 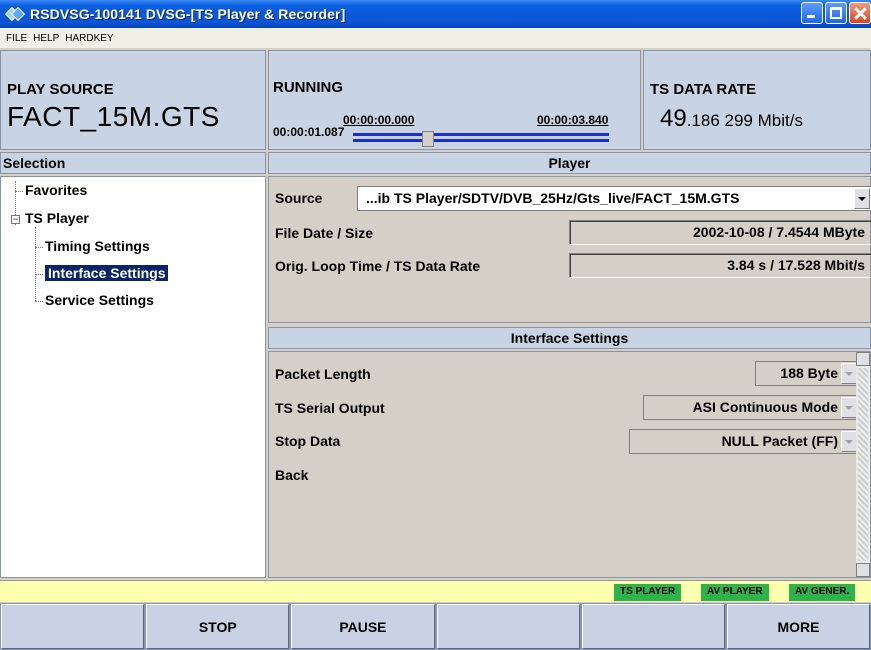 I want to click on maximize-icon, so click(x=836, y=13).